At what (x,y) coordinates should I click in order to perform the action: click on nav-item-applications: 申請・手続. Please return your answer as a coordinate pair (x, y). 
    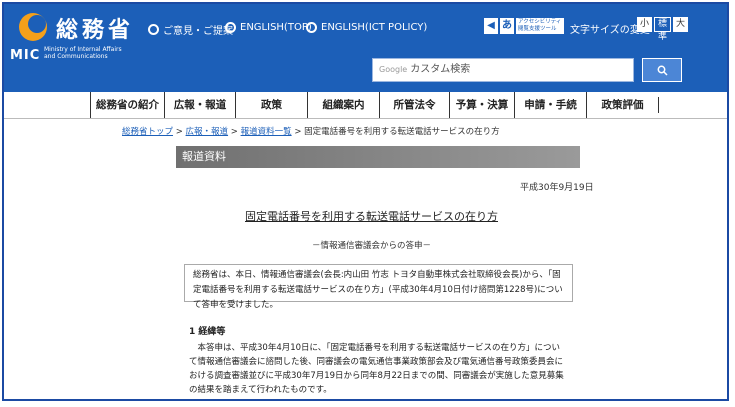
    Looking at the image, I should click on (550, 105).